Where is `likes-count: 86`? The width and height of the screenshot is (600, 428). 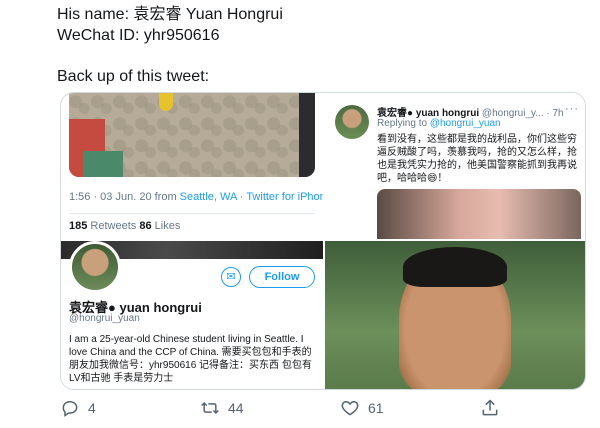
likes-count: 86 is located at coordinates (145, 226).